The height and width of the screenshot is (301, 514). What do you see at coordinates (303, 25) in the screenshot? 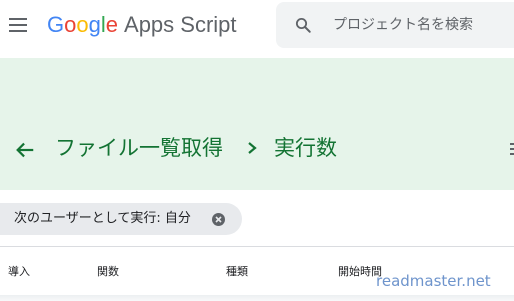
I see `search-icon` at bounding box center [303, 25].